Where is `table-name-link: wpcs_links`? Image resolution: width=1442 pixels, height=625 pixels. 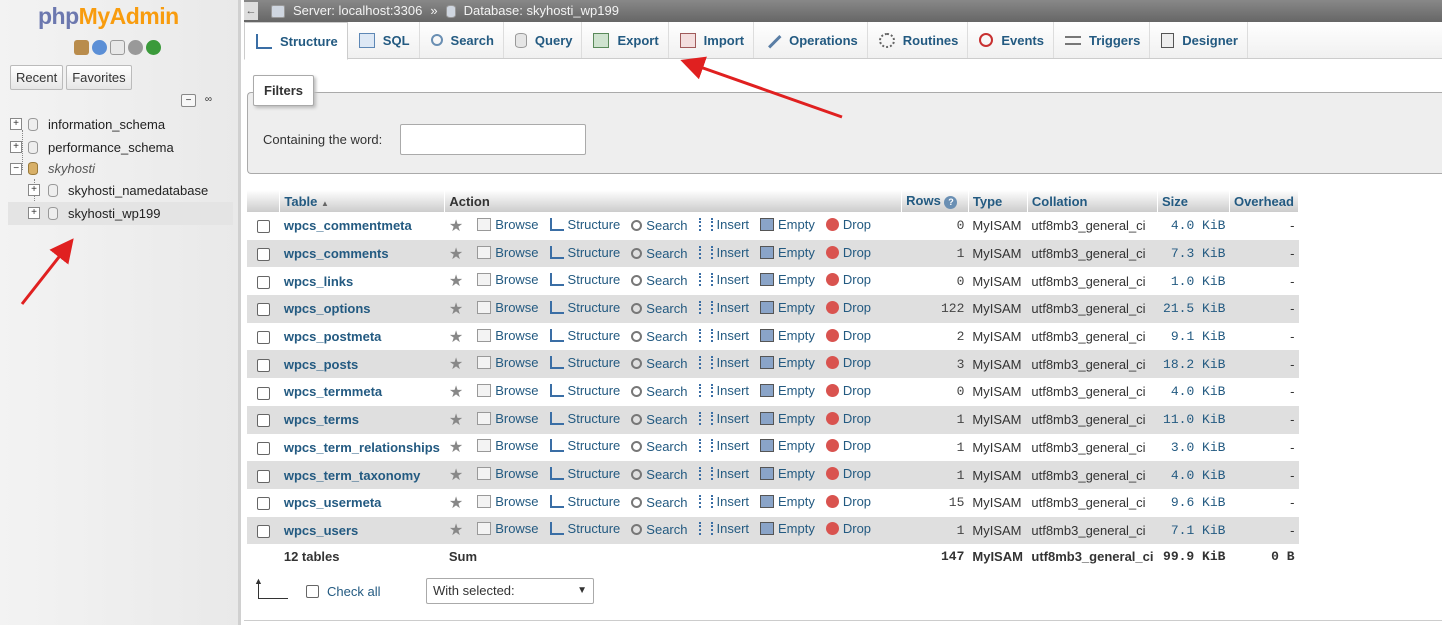 table-name-link: wpcs_links is located at coordinates (362, 281).